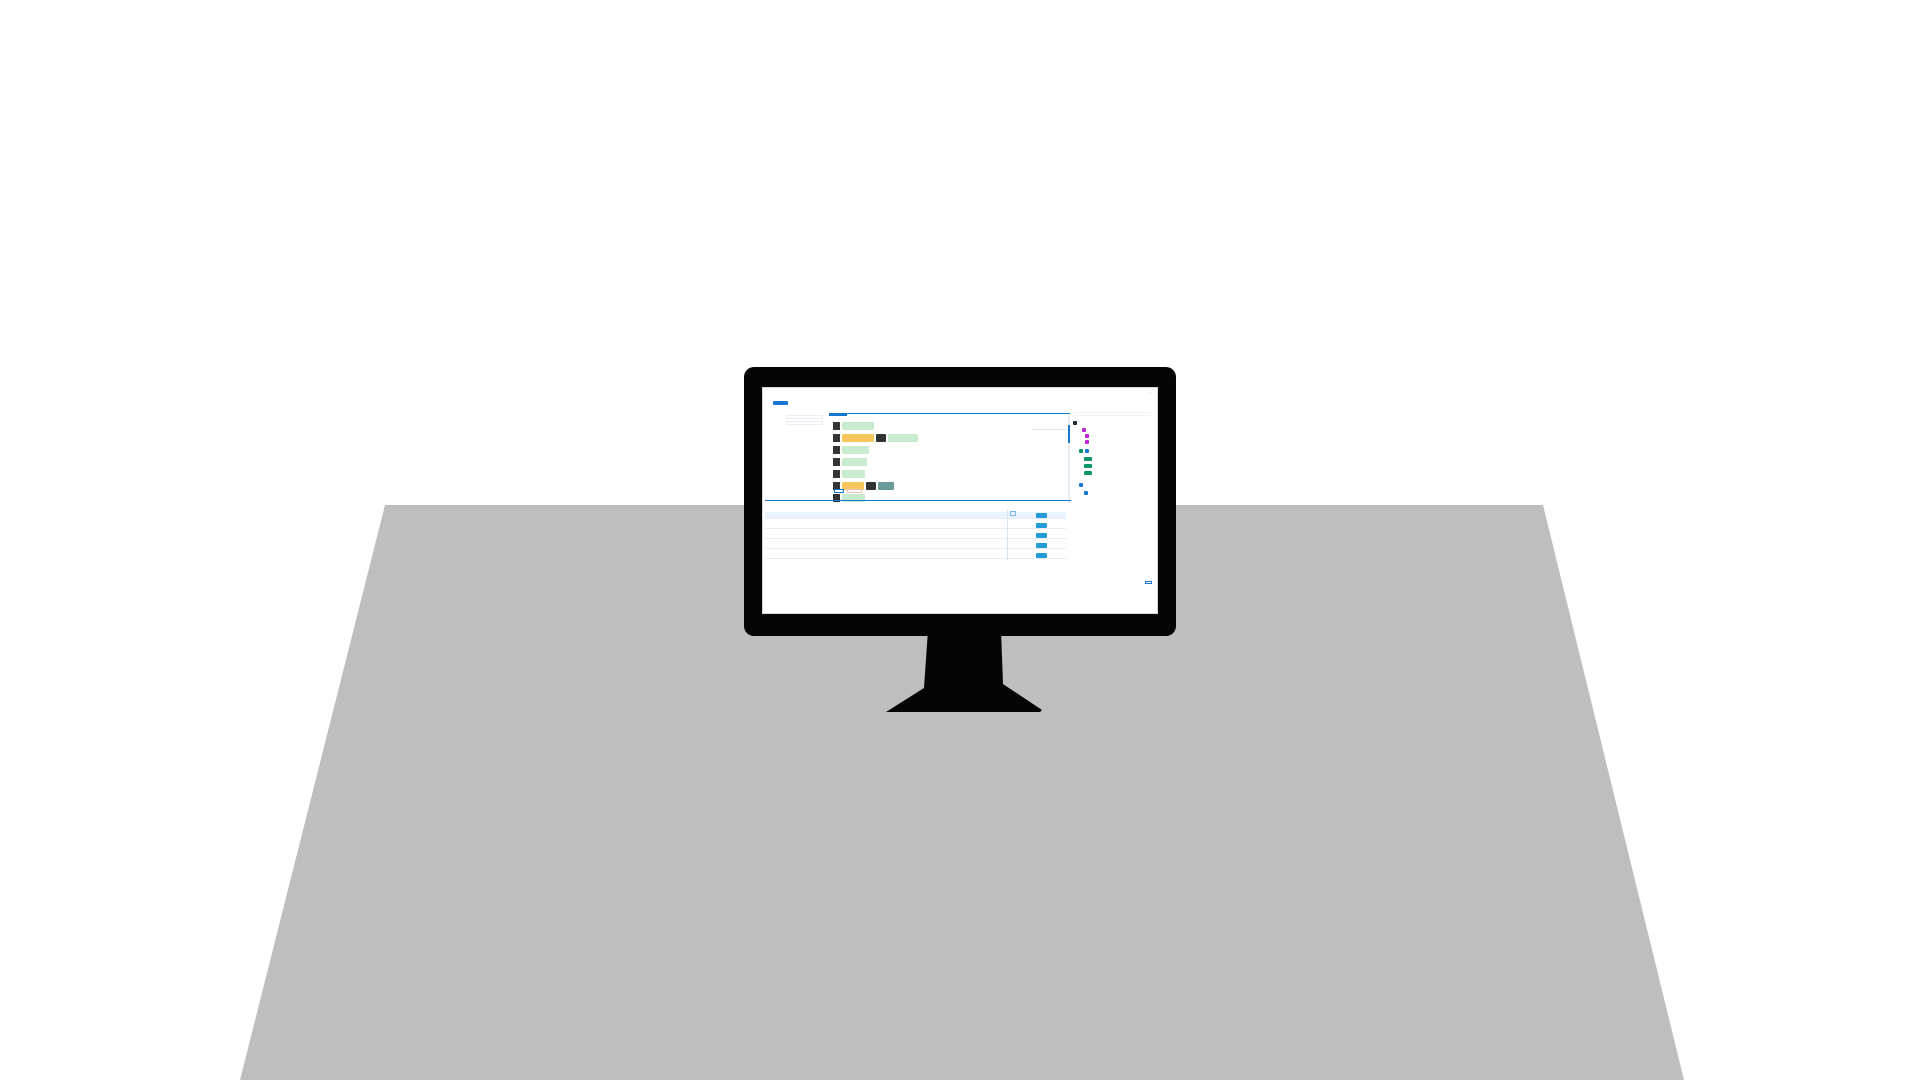  I want to click on diagram-scrollbar, so click(1069, 459).